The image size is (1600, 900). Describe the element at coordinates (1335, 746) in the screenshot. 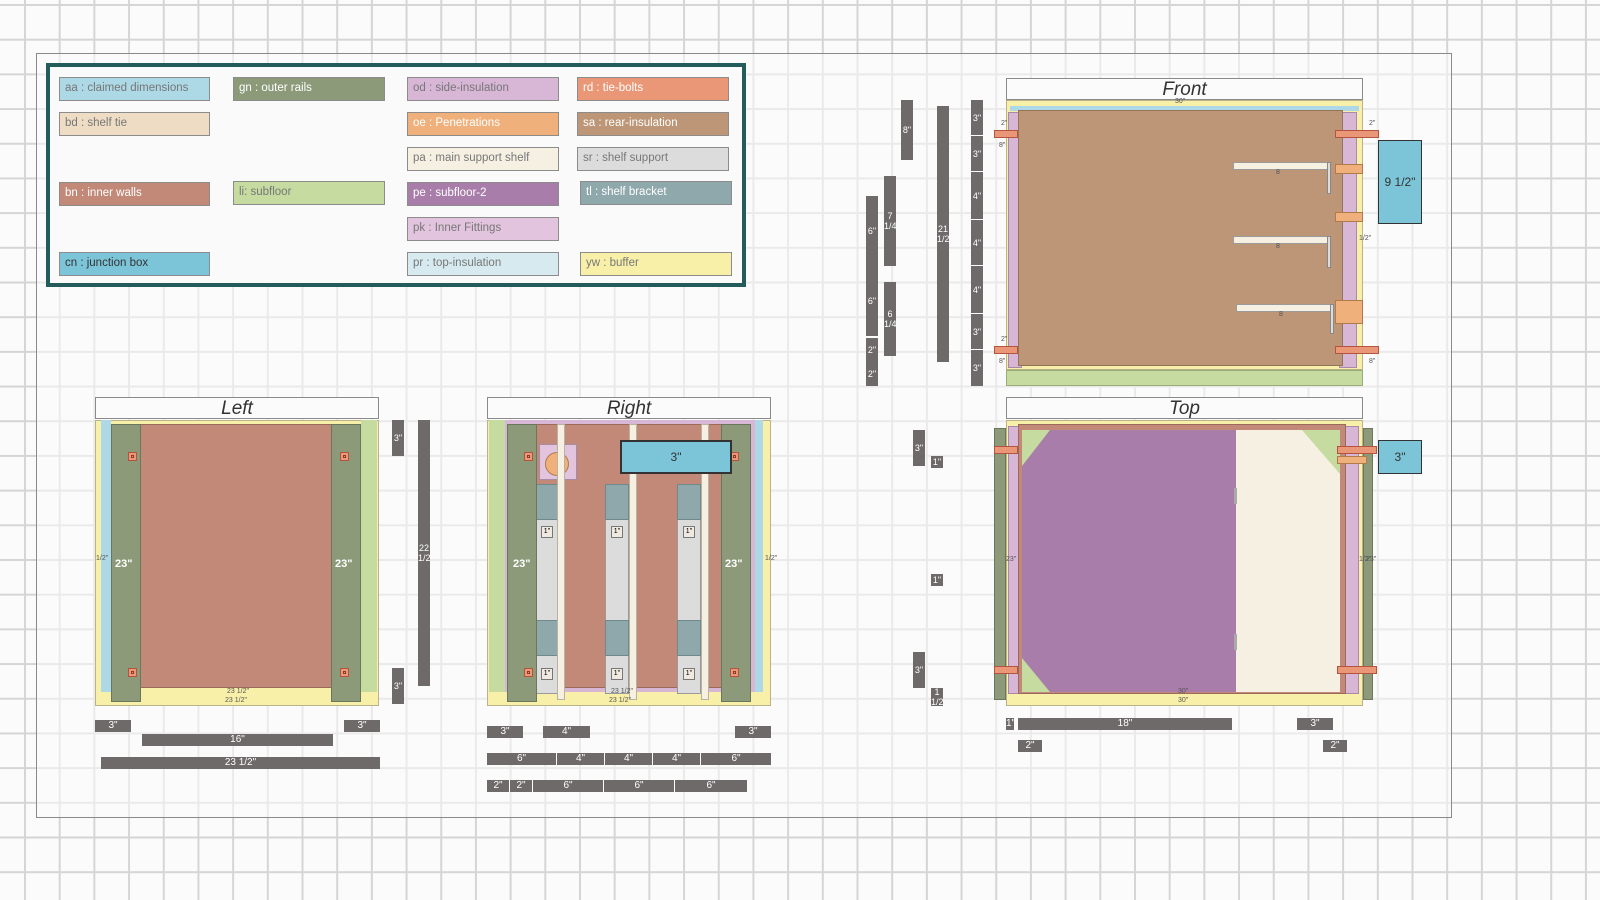

I see `dim-top-s3: 2"` at that location.